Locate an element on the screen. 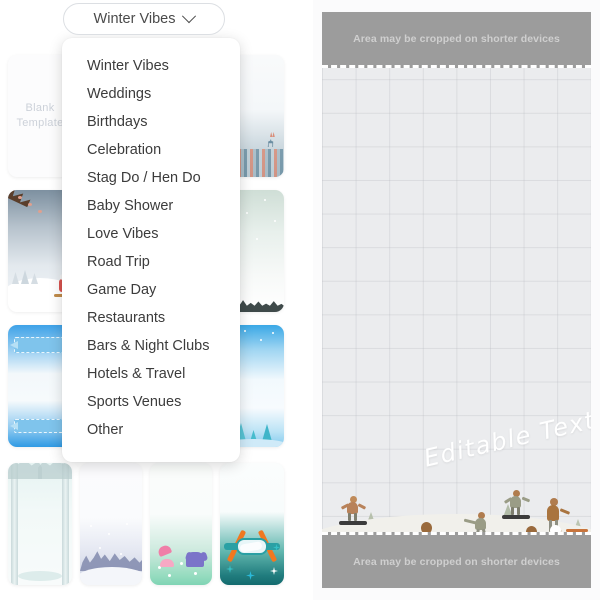  dropdown-option: Winter Vibes is located at coordinates (151, 66).